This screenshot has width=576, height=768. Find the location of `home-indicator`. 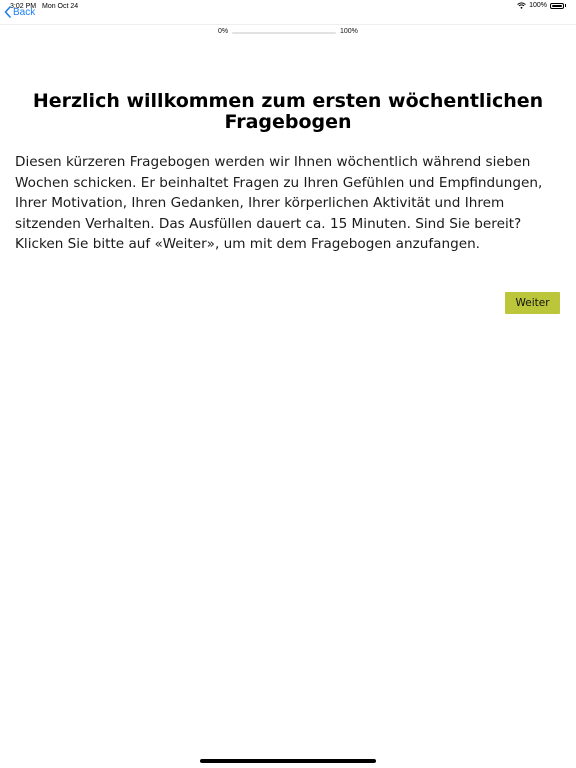

home-indicator is located at coordinates (288, 761).